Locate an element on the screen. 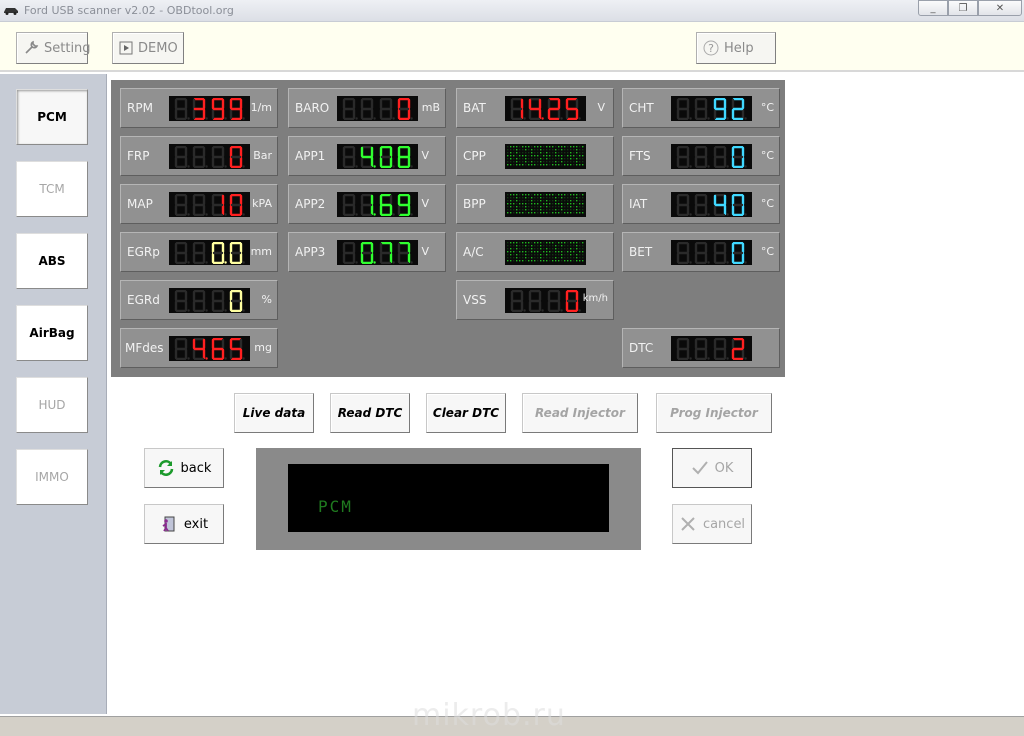  read-injector-button: Read Injector is located at coordinates (580, 413).